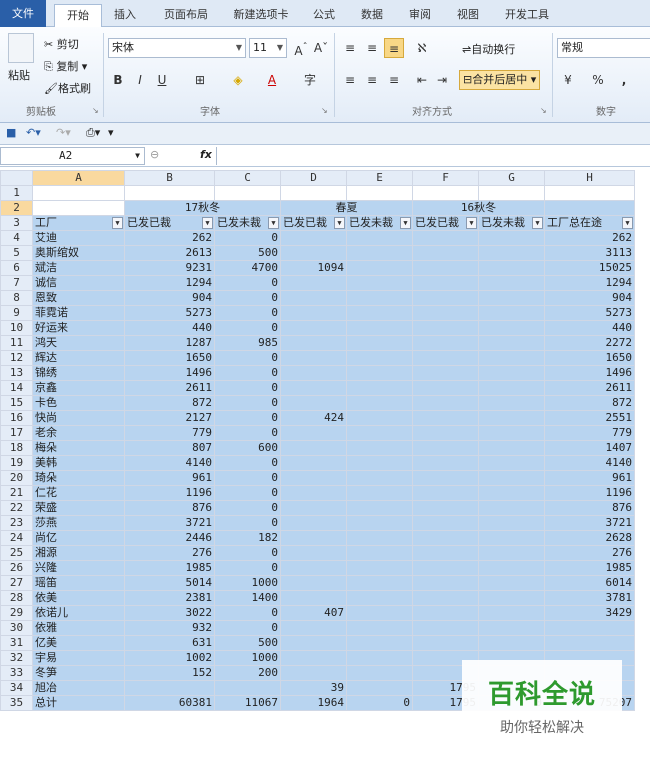 This screenshot has width=650, height=764. Describe the element at coordinates (16, 583) in the screenshot. I see `row-header: 27` at that location.